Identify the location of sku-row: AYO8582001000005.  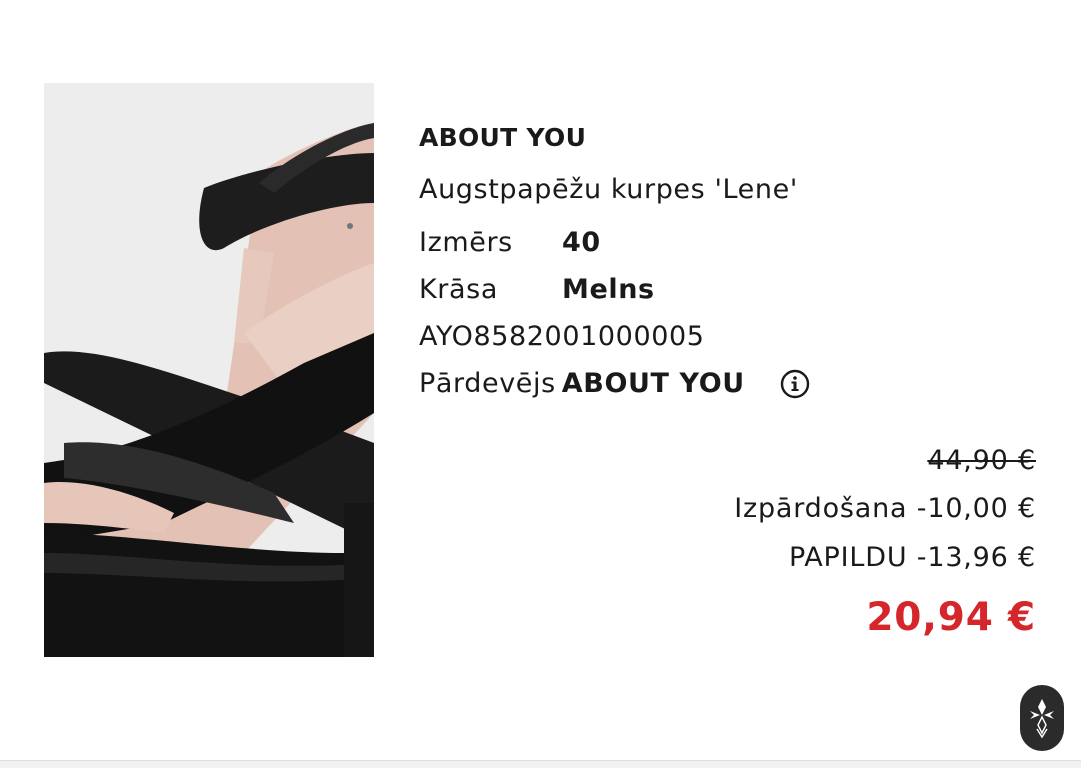
(729, 336).